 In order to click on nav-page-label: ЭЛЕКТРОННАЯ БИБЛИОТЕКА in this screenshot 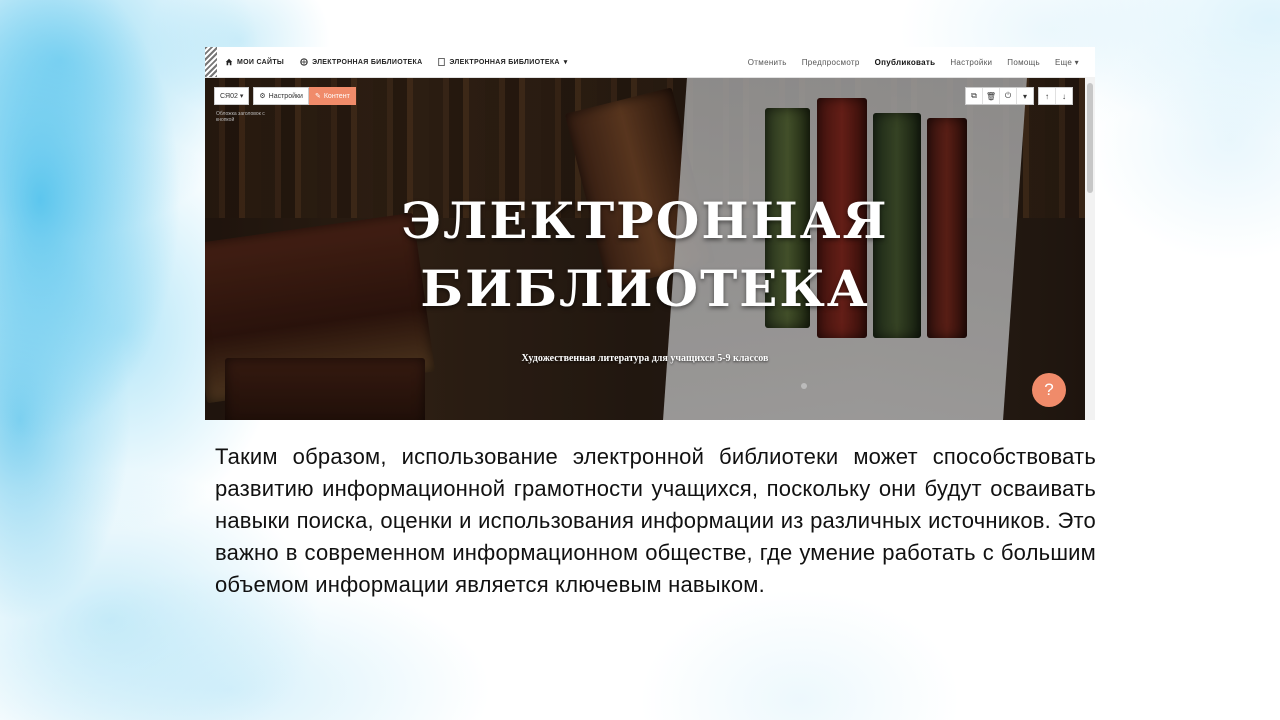, I will do `click(504, 62)`.